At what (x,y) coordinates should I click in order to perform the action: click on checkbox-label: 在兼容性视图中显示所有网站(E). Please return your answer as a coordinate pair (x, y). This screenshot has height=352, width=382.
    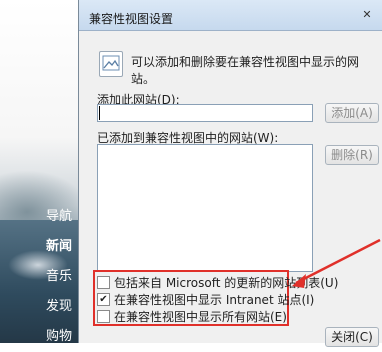
    Looking at the image, I should click on (200, 317).